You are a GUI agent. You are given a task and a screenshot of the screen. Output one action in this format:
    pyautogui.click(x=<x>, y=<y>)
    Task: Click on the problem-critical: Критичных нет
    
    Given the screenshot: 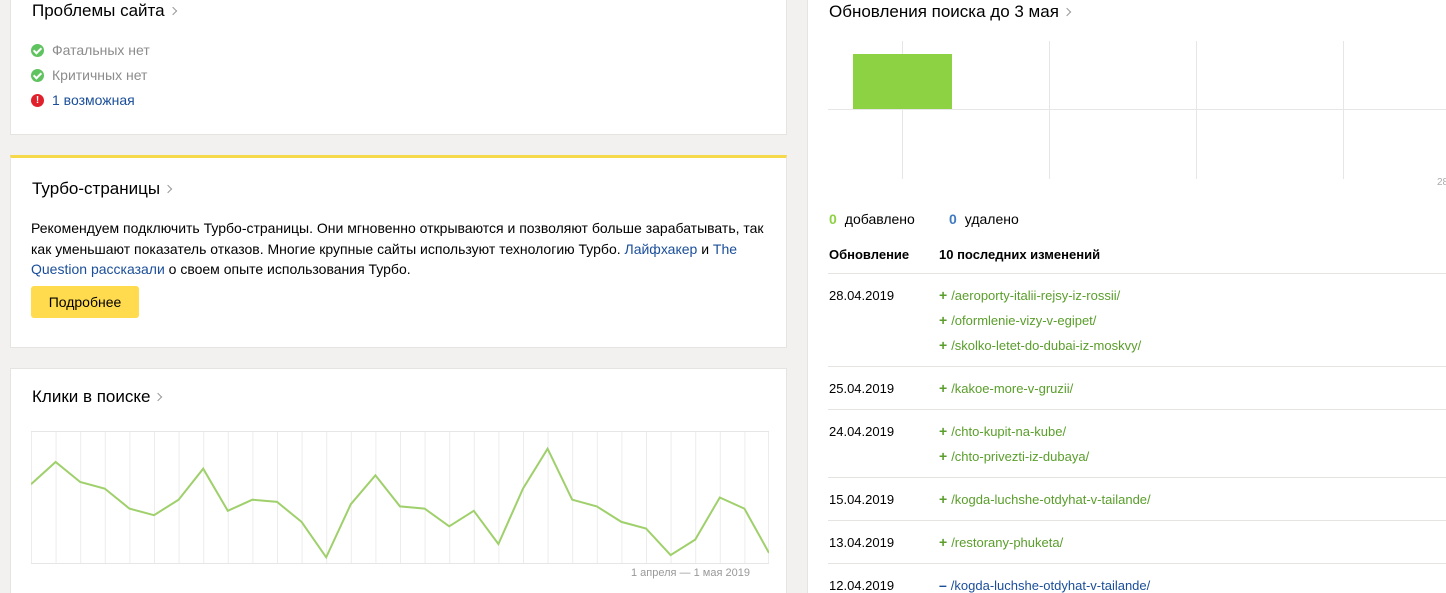 What is the action you would take?
    pyautogui.click(x=89, y=75)
    